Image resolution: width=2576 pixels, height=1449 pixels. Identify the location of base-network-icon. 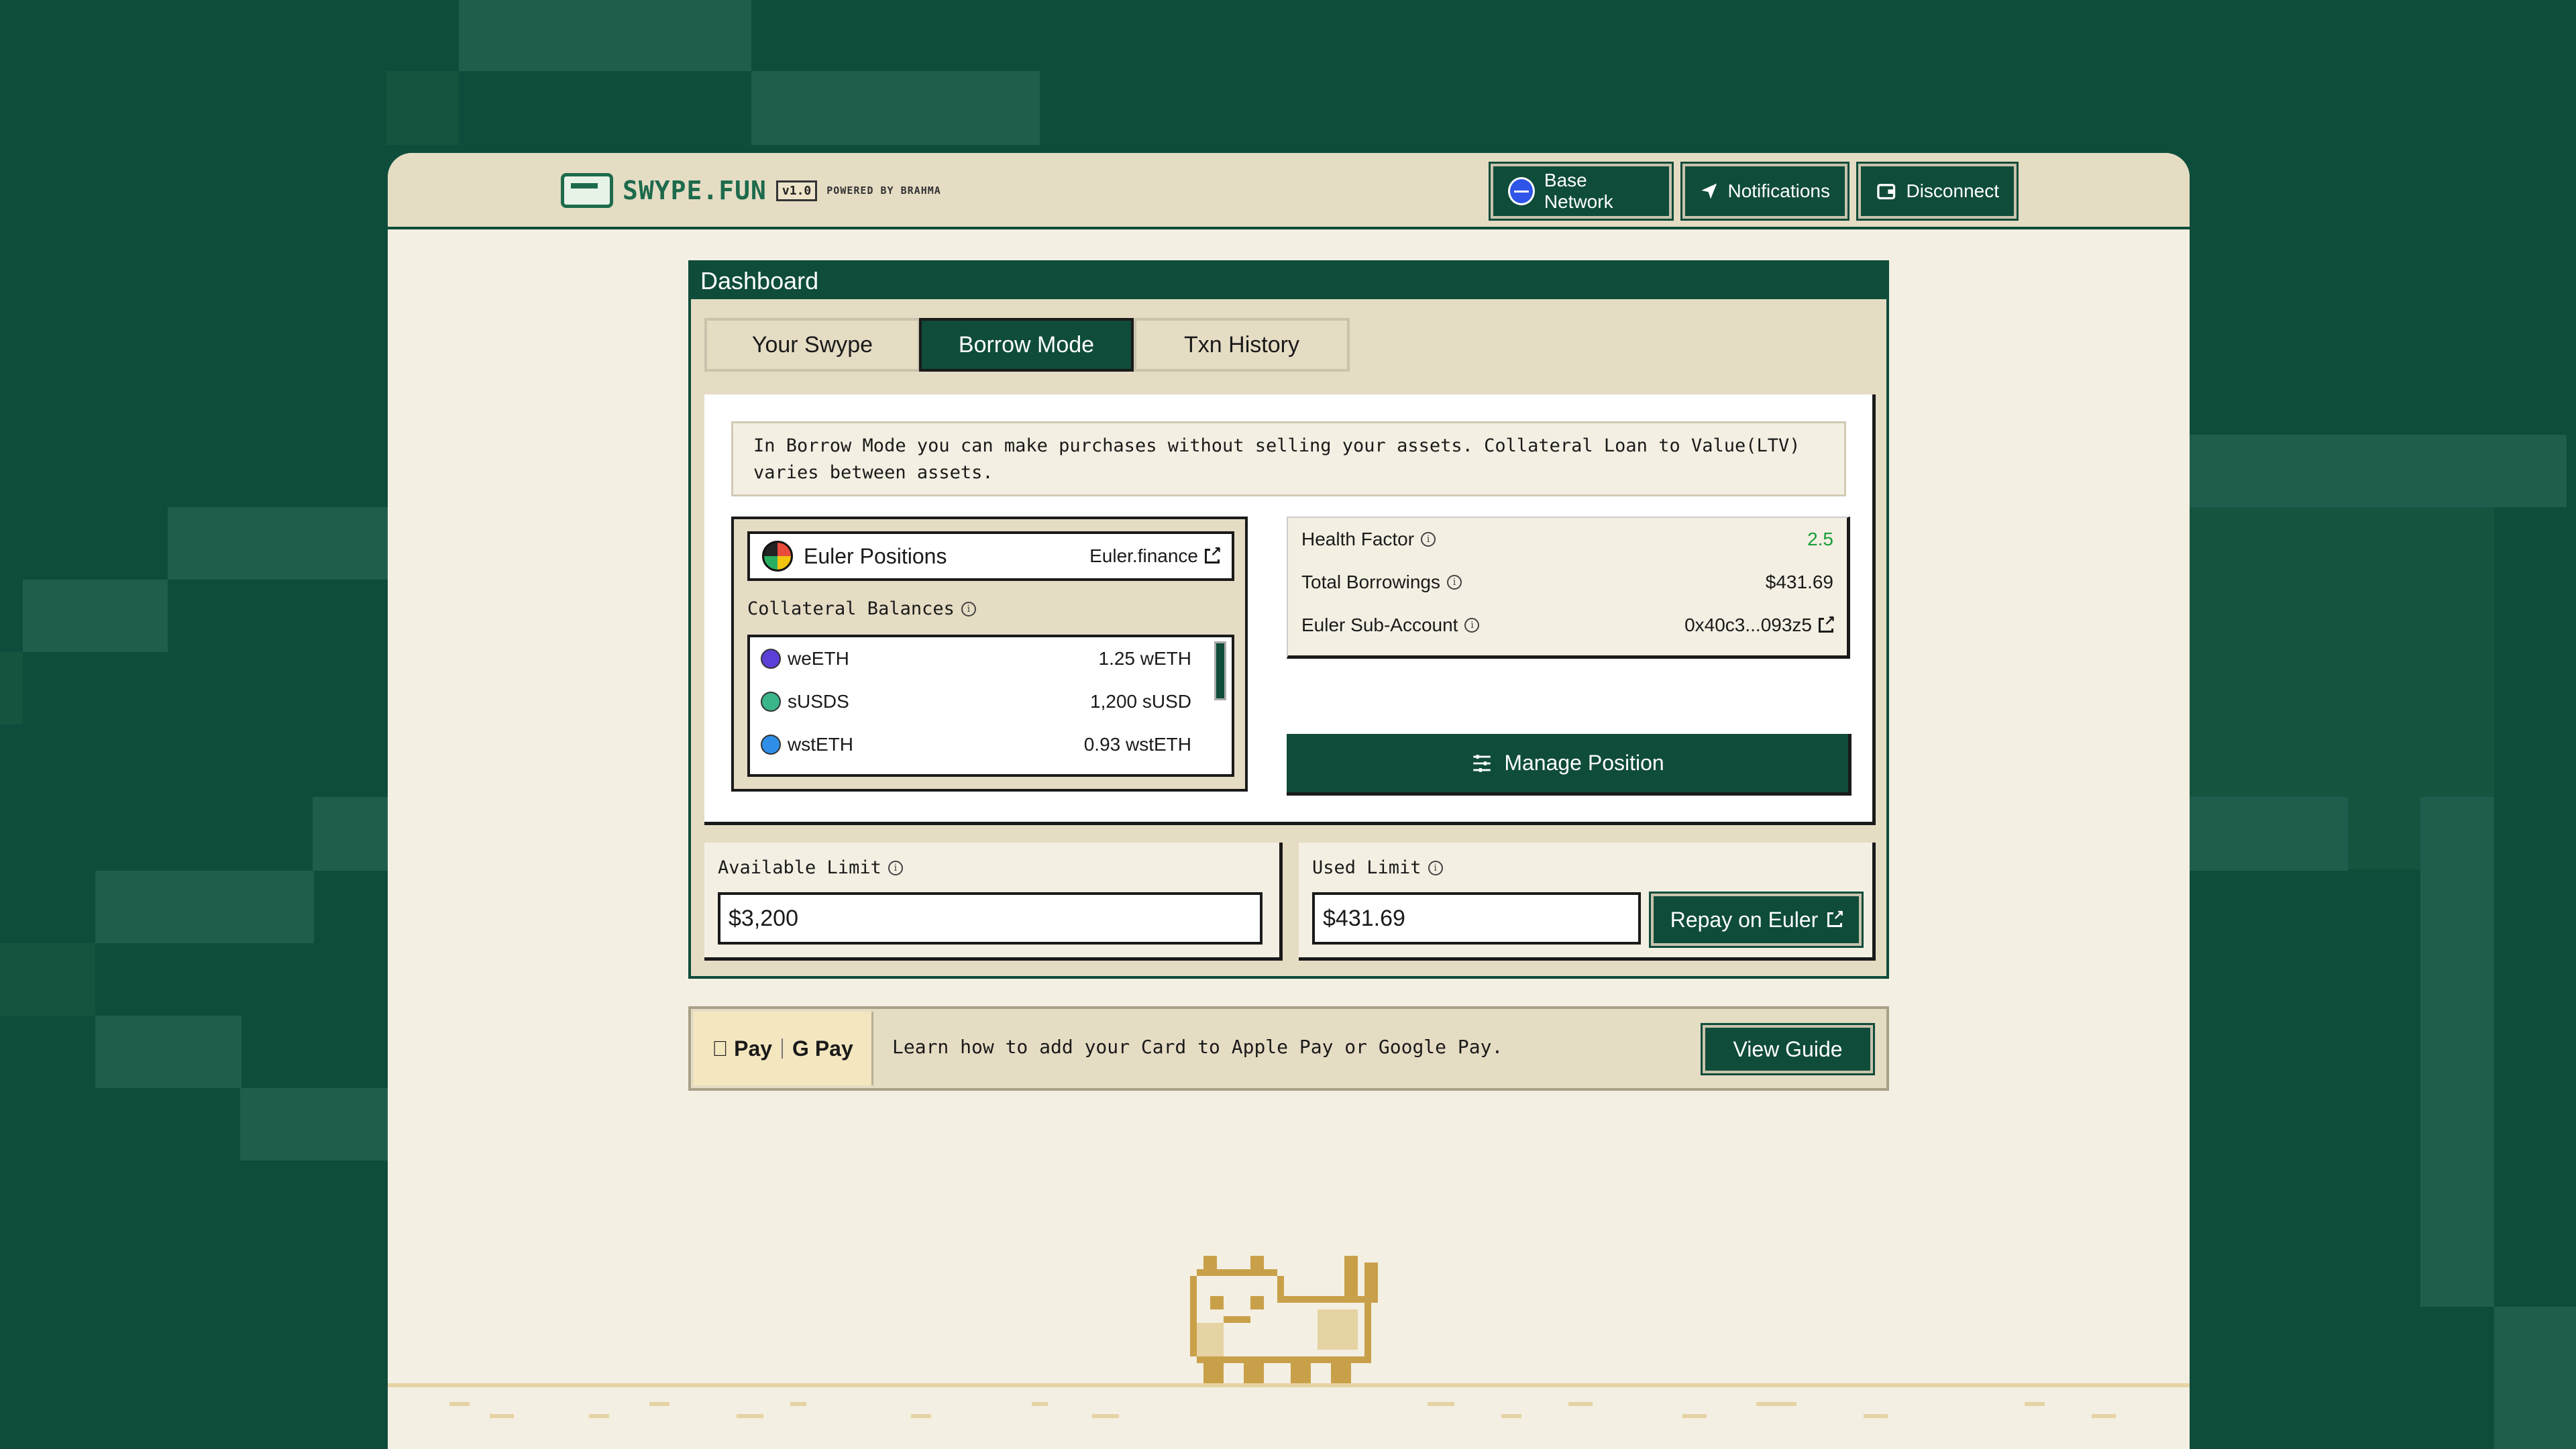
(1521, 191).